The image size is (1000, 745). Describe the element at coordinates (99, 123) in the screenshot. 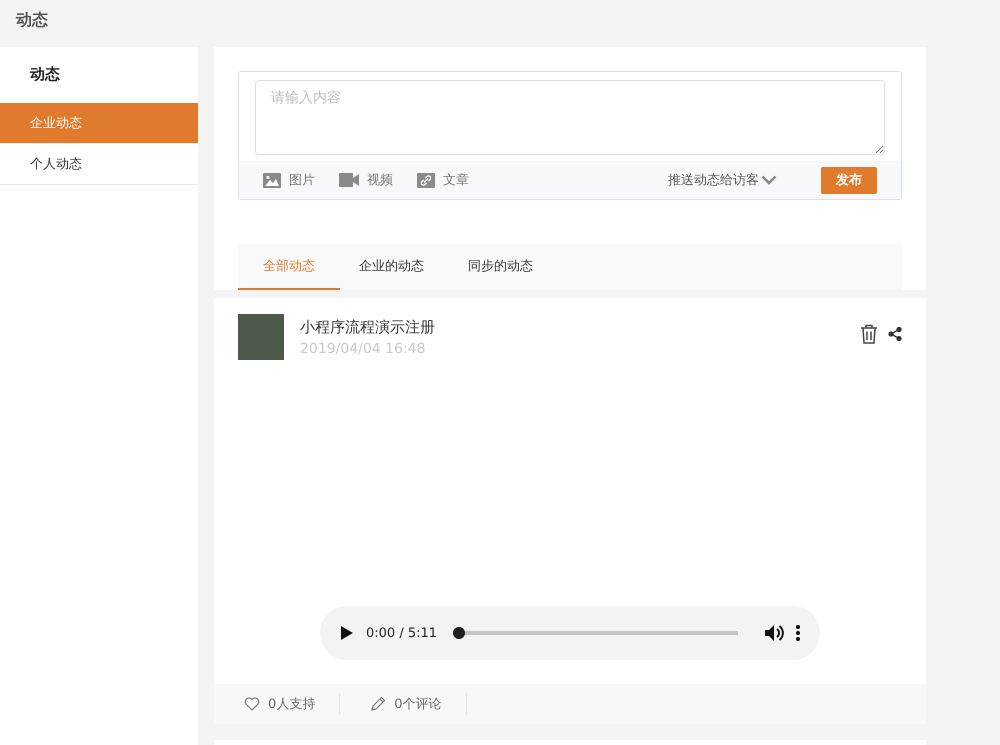

I see `sidebar-item: 企业动态` at that location.